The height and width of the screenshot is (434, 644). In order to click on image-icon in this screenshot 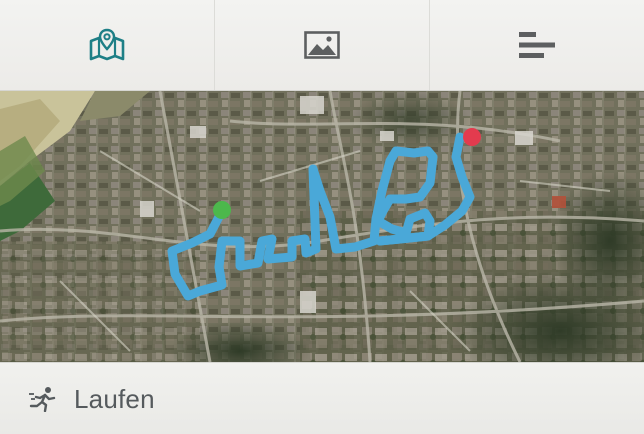, I will do `click(322, 45)`.